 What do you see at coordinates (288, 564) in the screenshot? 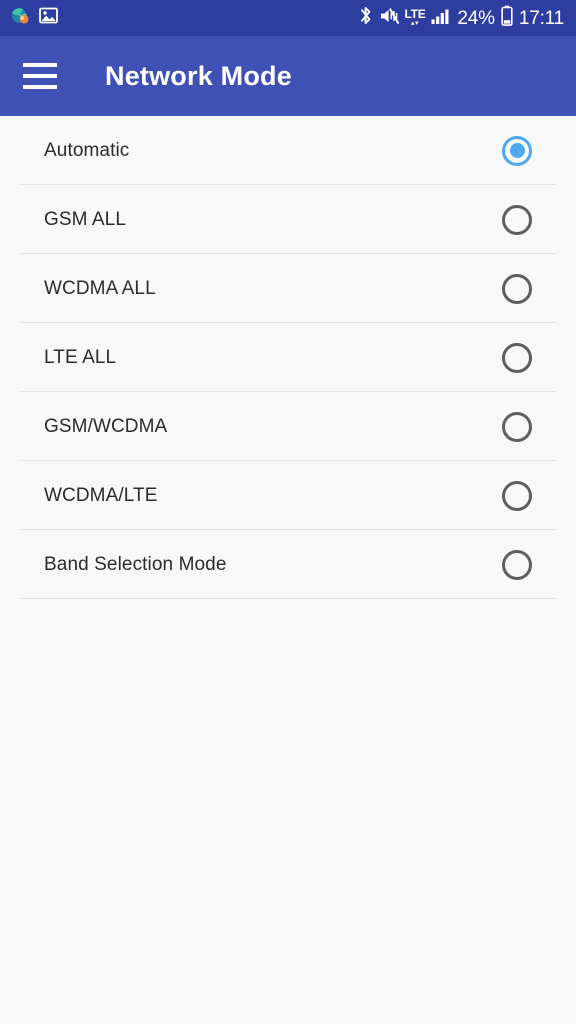
I see `option-row-band-selection-mode: Band Selection Mode` at bounding box center [288, 564].